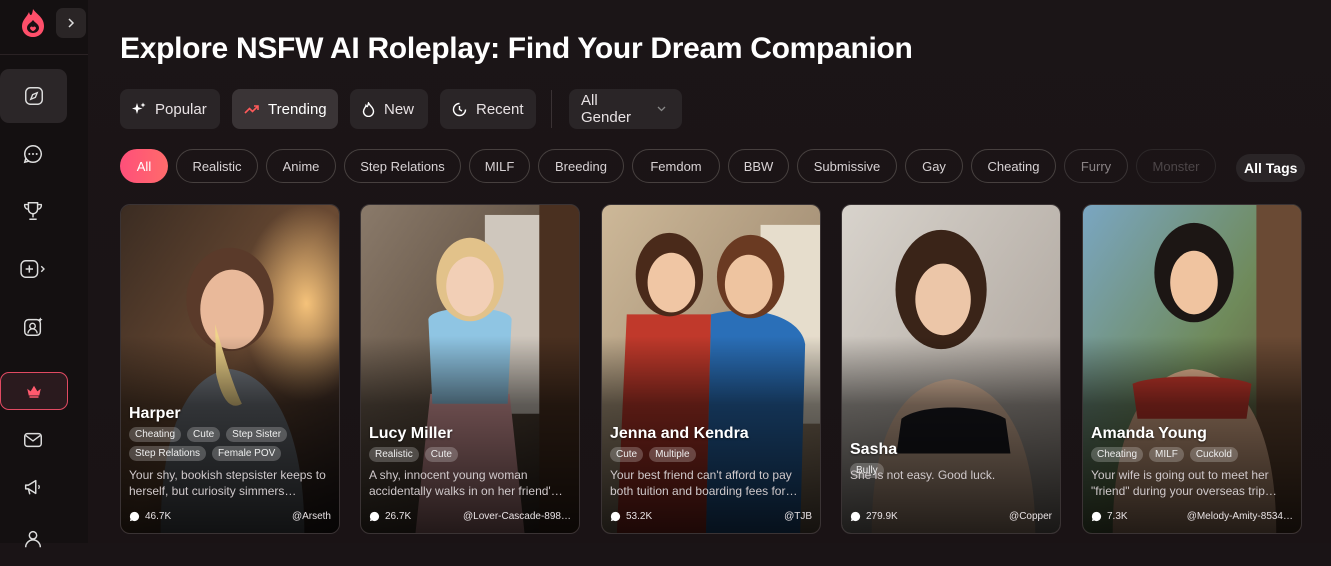  I want to click on sidebar-item-messages, so click(33, 440).